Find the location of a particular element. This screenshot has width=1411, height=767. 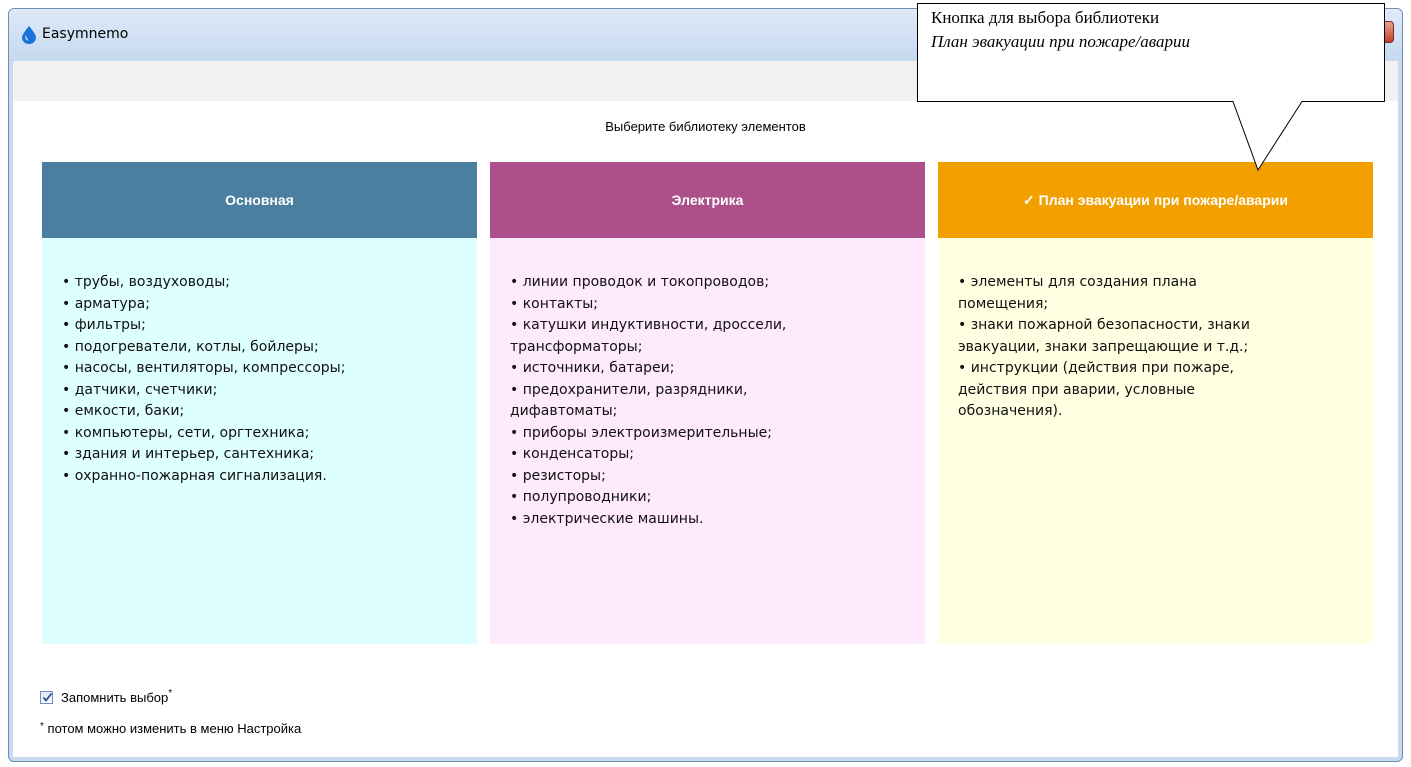

list-item: помещения; is located at coordinates (1003, 303).